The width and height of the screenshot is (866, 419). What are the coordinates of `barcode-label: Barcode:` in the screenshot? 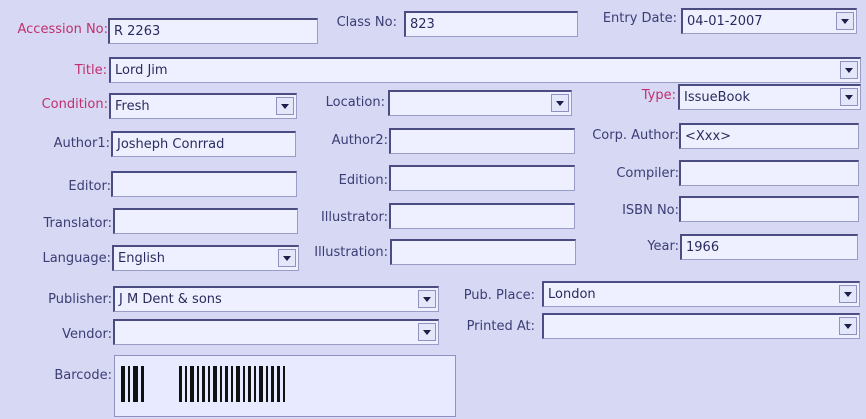 It's located at (83, 375).